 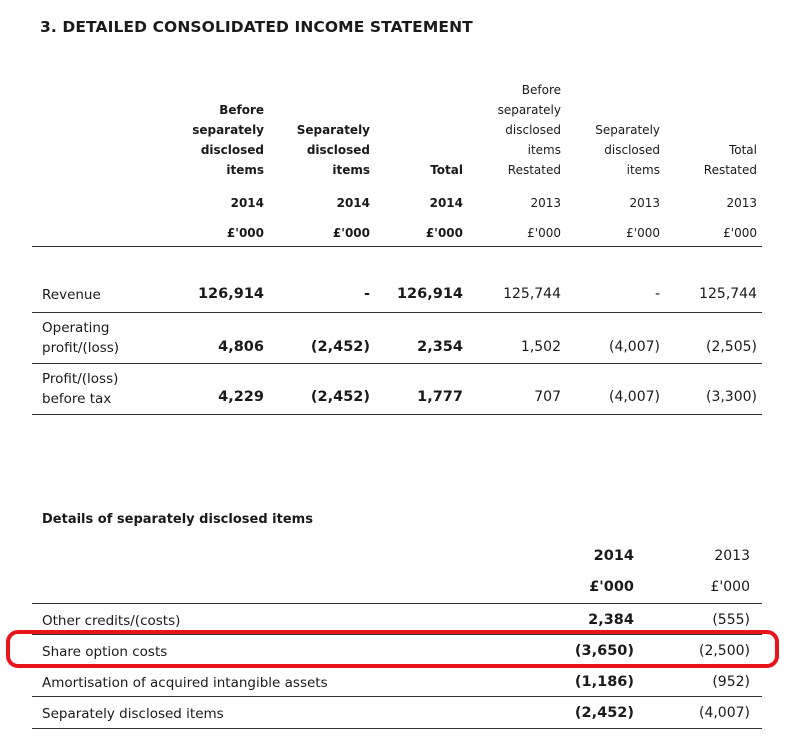 What do you see at coordinates (547, 397) in the screenshot?
I see `table-cell: 707` at bounding box center [547, 397].